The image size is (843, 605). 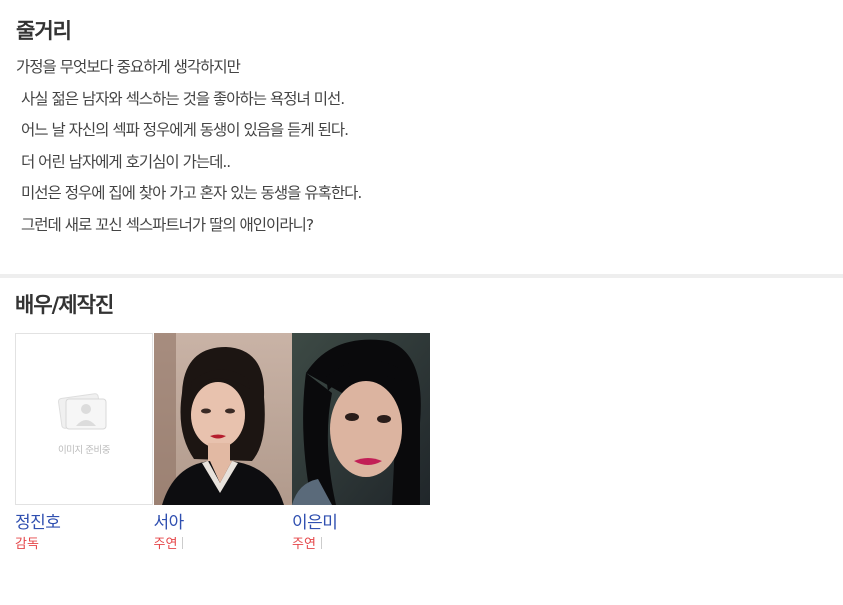 I want to click on cast-item: 서아 주연, so click(x=222, y=443).